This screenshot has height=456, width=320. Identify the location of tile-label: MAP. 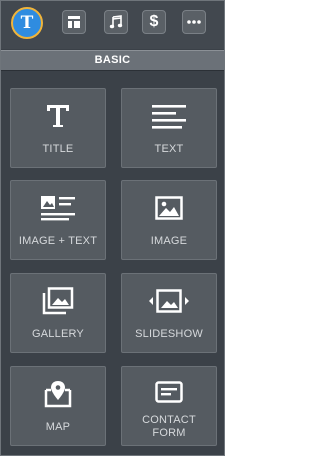
(58, 427).